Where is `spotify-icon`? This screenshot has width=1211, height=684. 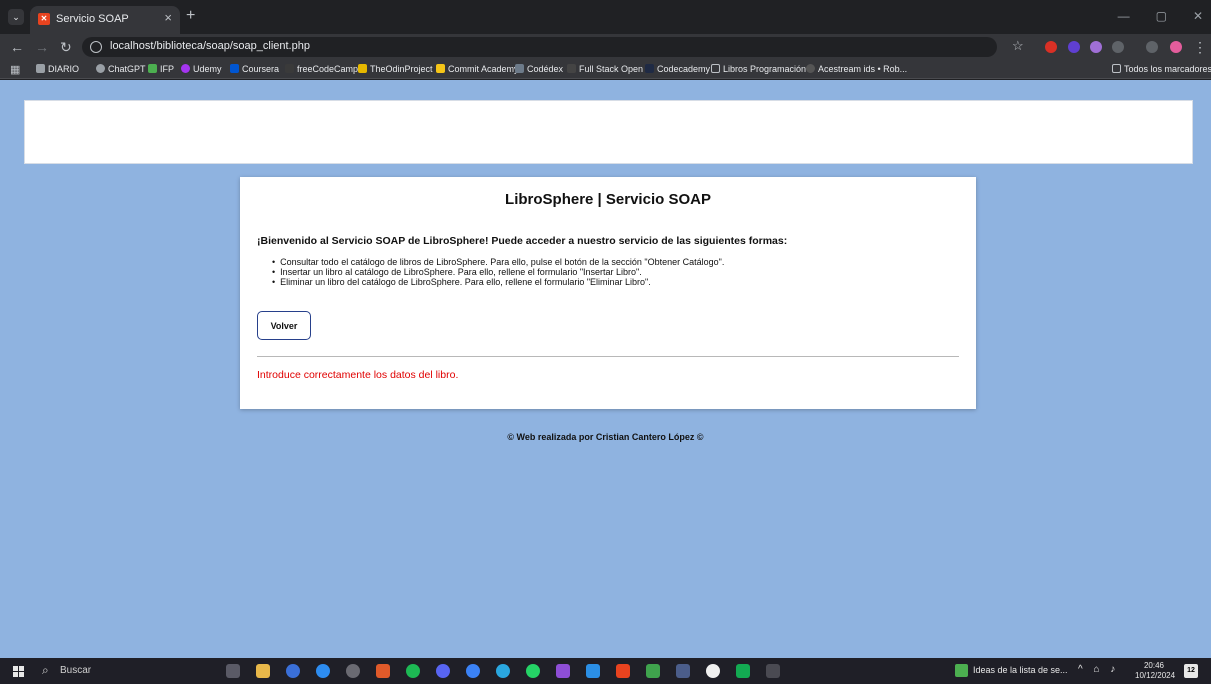 spotify-icon is located at coordinates (413, 671).